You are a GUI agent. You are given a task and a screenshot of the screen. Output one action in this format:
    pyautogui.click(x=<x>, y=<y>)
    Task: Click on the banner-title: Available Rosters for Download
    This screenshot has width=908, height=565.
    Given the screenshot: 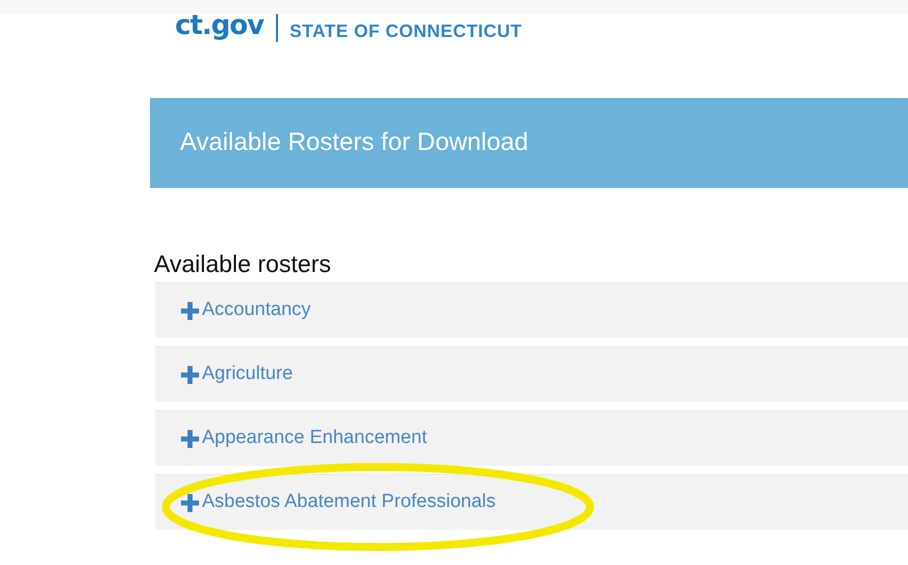 What is the action you would take?
    pyautogui.click(x=354, y=142)
    